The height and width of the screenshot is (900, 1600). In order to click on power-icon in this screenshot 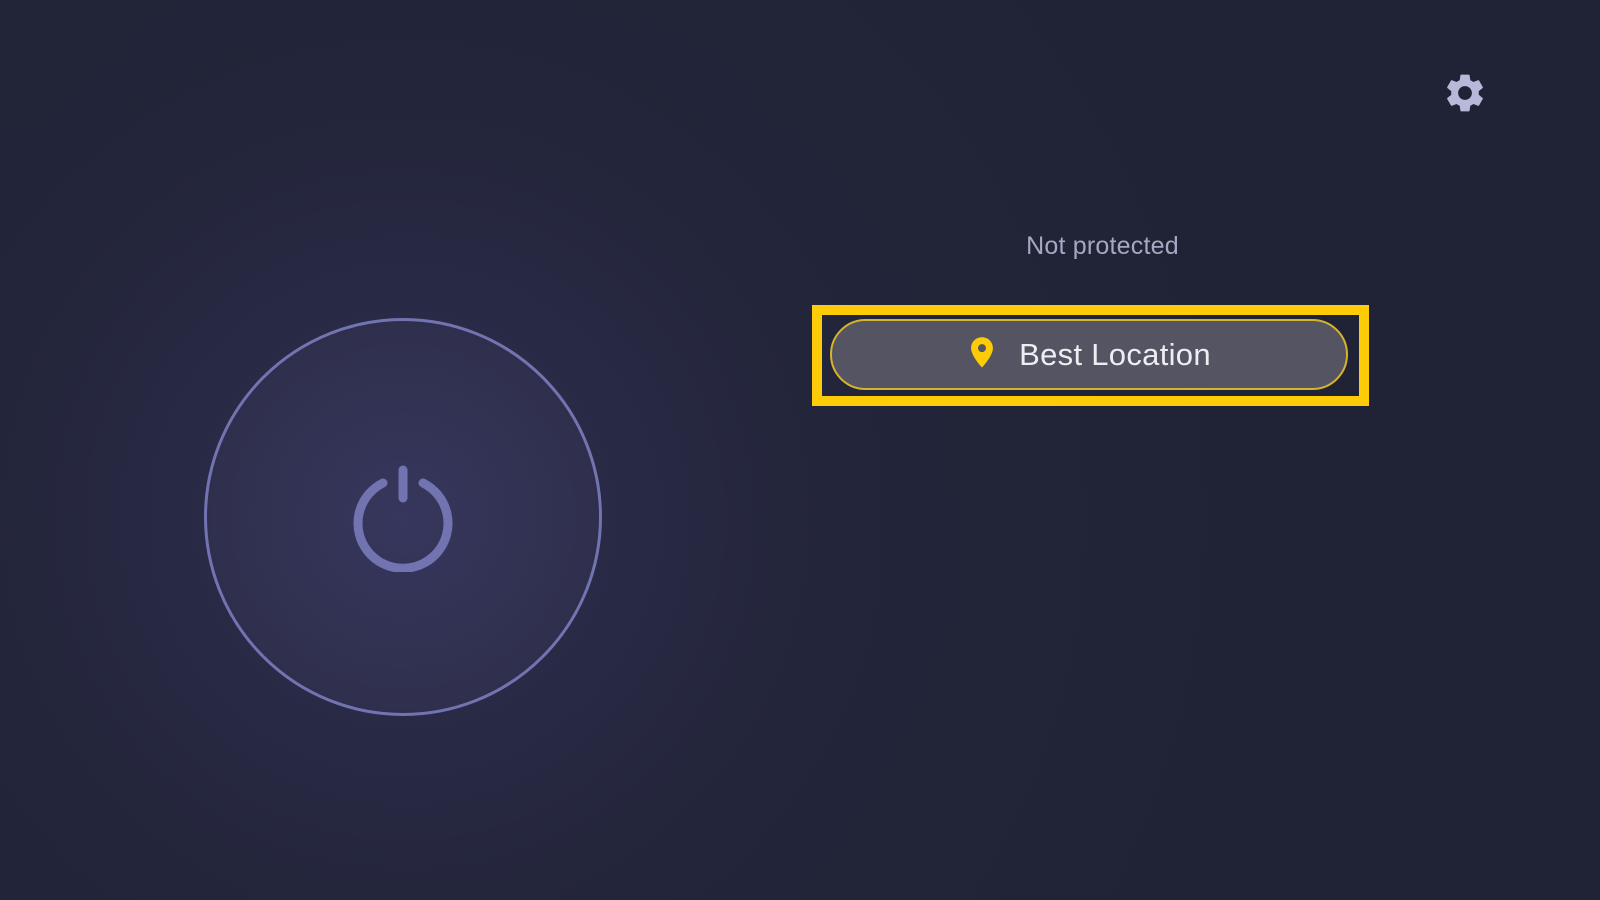, I will do `click(403, 518)`.